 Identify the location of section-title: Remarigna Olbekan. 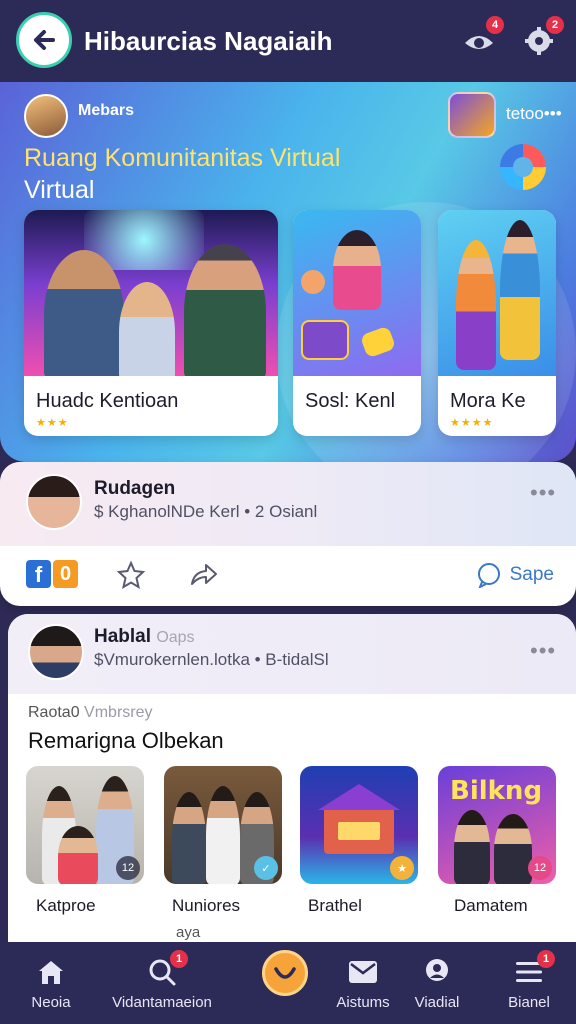
(126, 740).